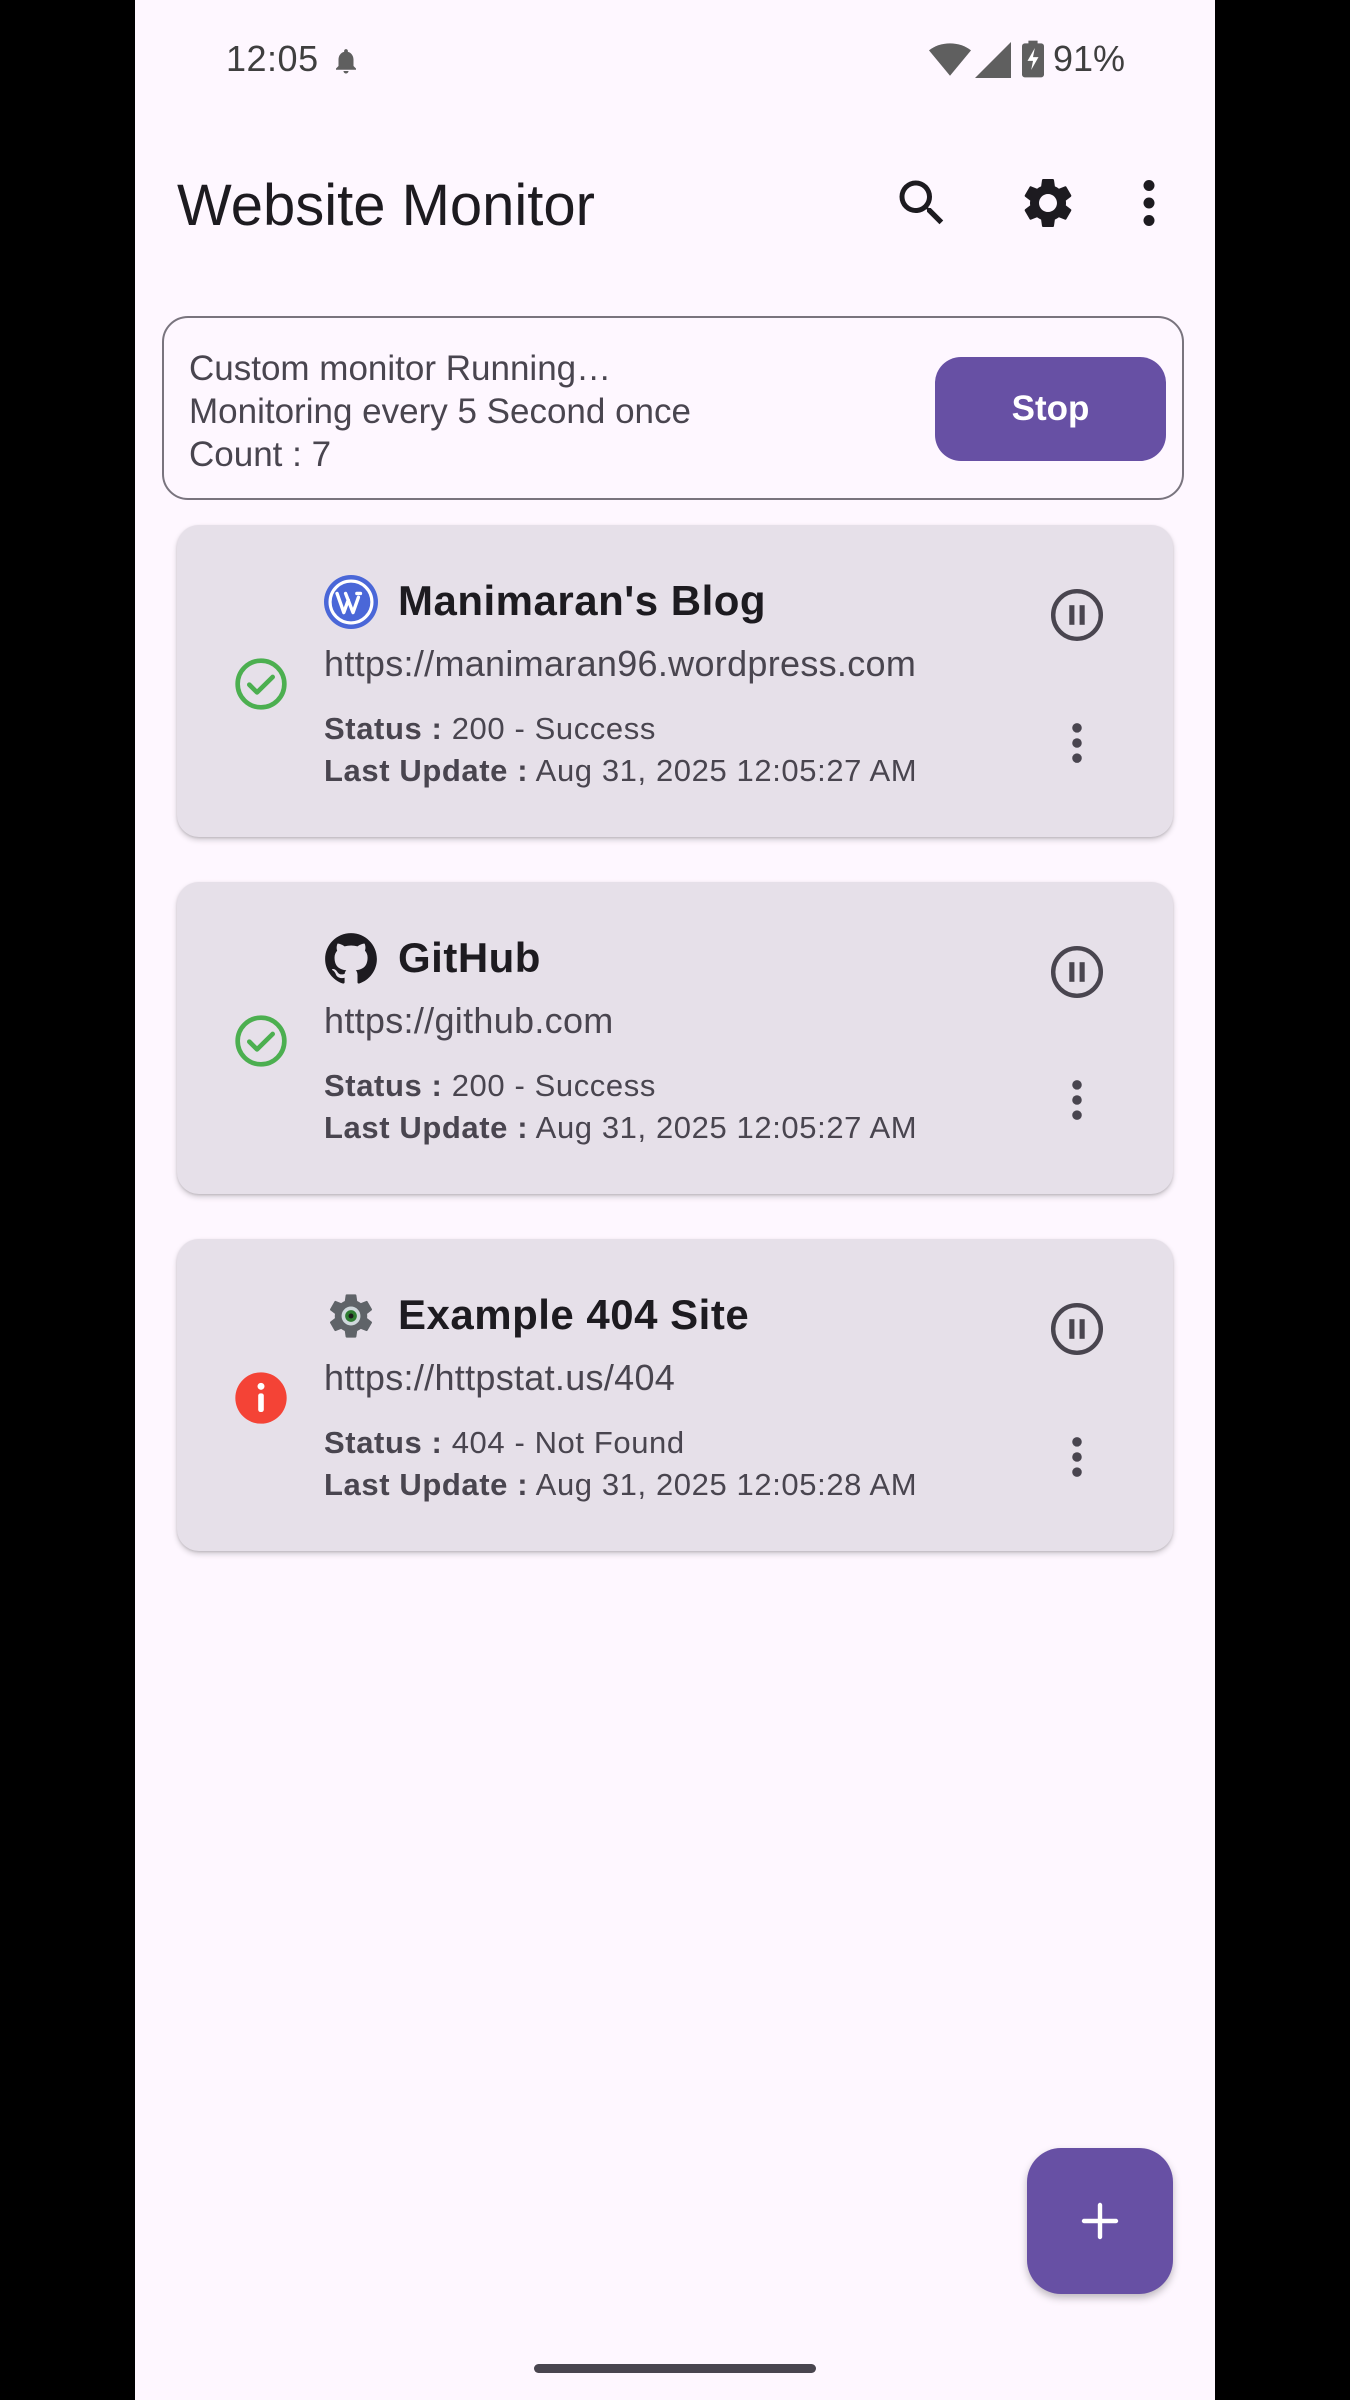 The height and width of the screenshot is (2400, 1350). Describe the element at coordinates (500, 1377) in the screenshot. I see `site-url: https://httpstat.us/404` at that location.